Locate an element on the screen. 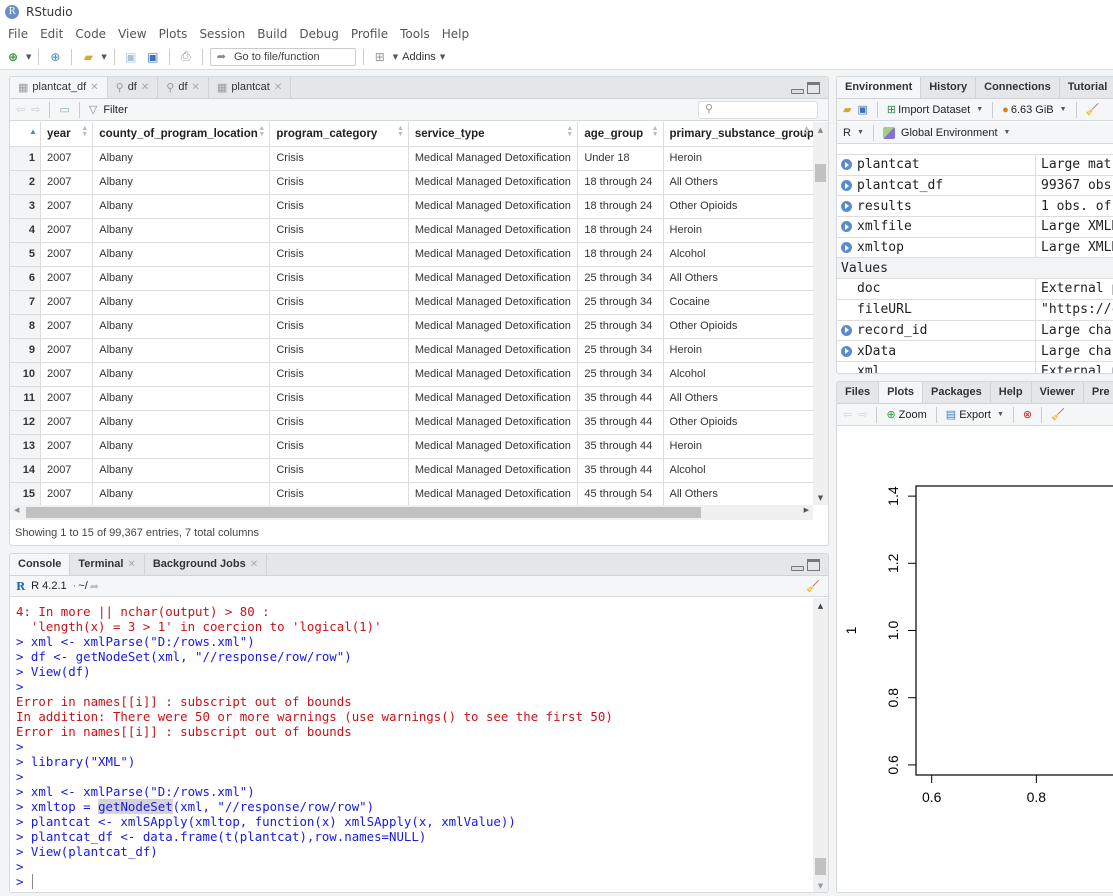 The image size is (1113, 896). save-all-icon: ▣ is located at coordinates (153, 57).